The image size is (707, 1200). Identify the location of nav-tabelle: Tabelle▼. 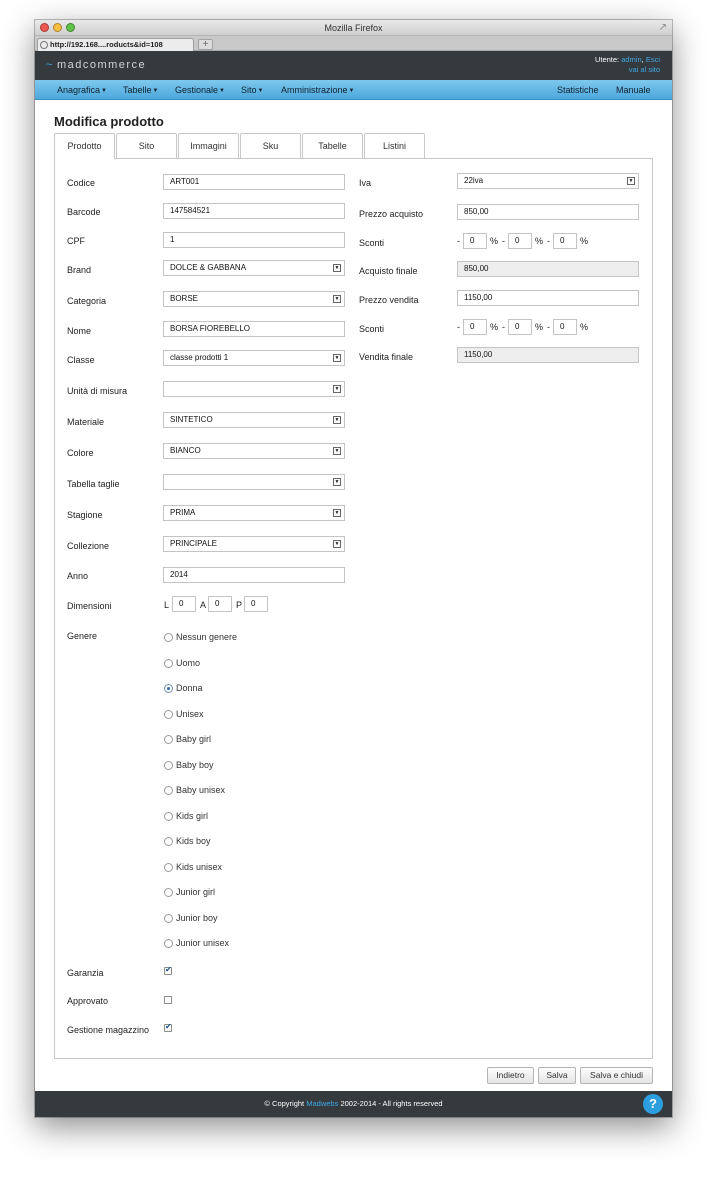
(140, 90).